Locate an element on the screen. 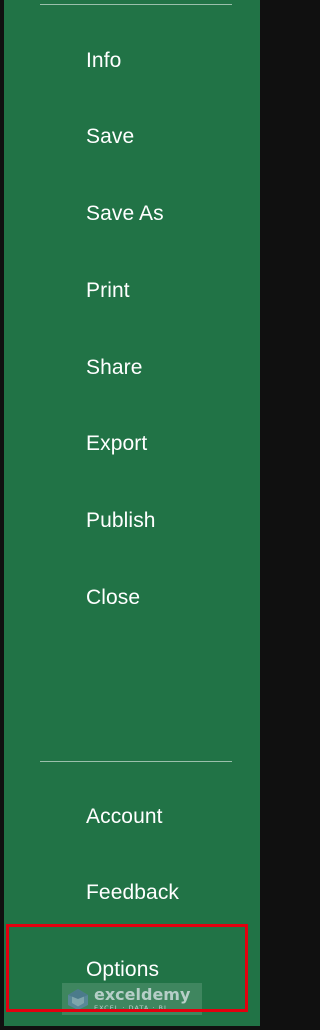 The image size is (320, 1030). menu-item-share: Share is located at coordinates (132, 367).